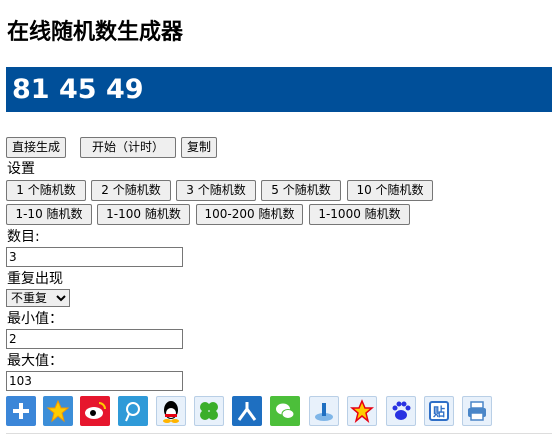 This screenshot has height=436, width=552. I want to click on preset-5-button: 5 个随机数, so click(301, 190).